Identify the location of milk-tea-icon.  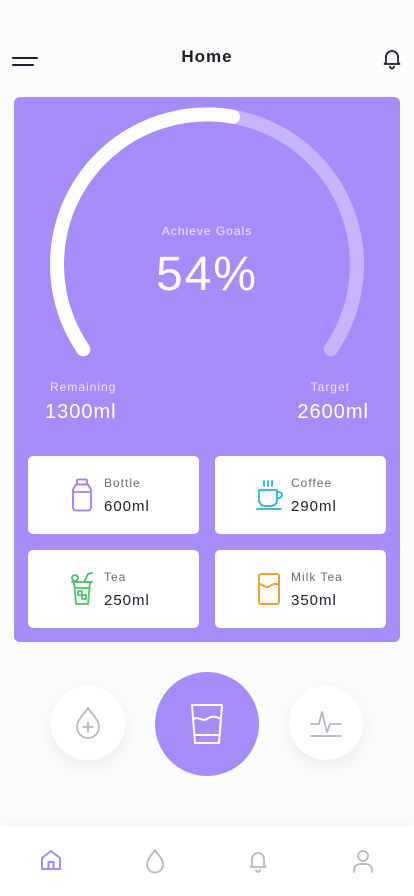
(269, 589).